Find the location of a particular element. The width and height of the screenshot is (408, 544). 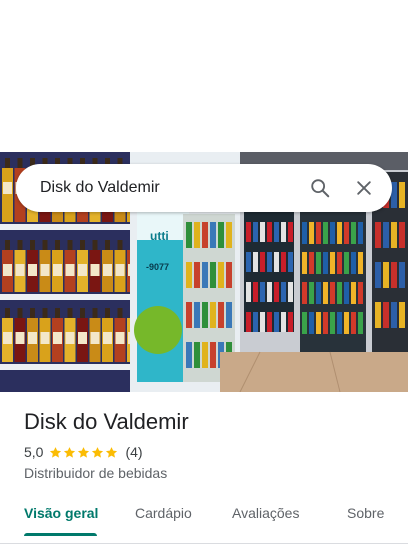

tab-about: Sobre is located at coordinates (365, 513).